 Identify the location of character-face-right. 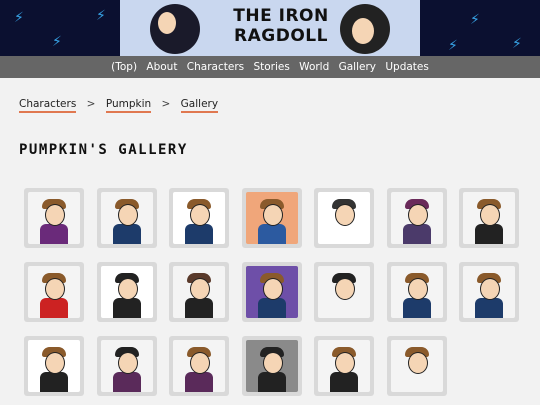
(363, 31).